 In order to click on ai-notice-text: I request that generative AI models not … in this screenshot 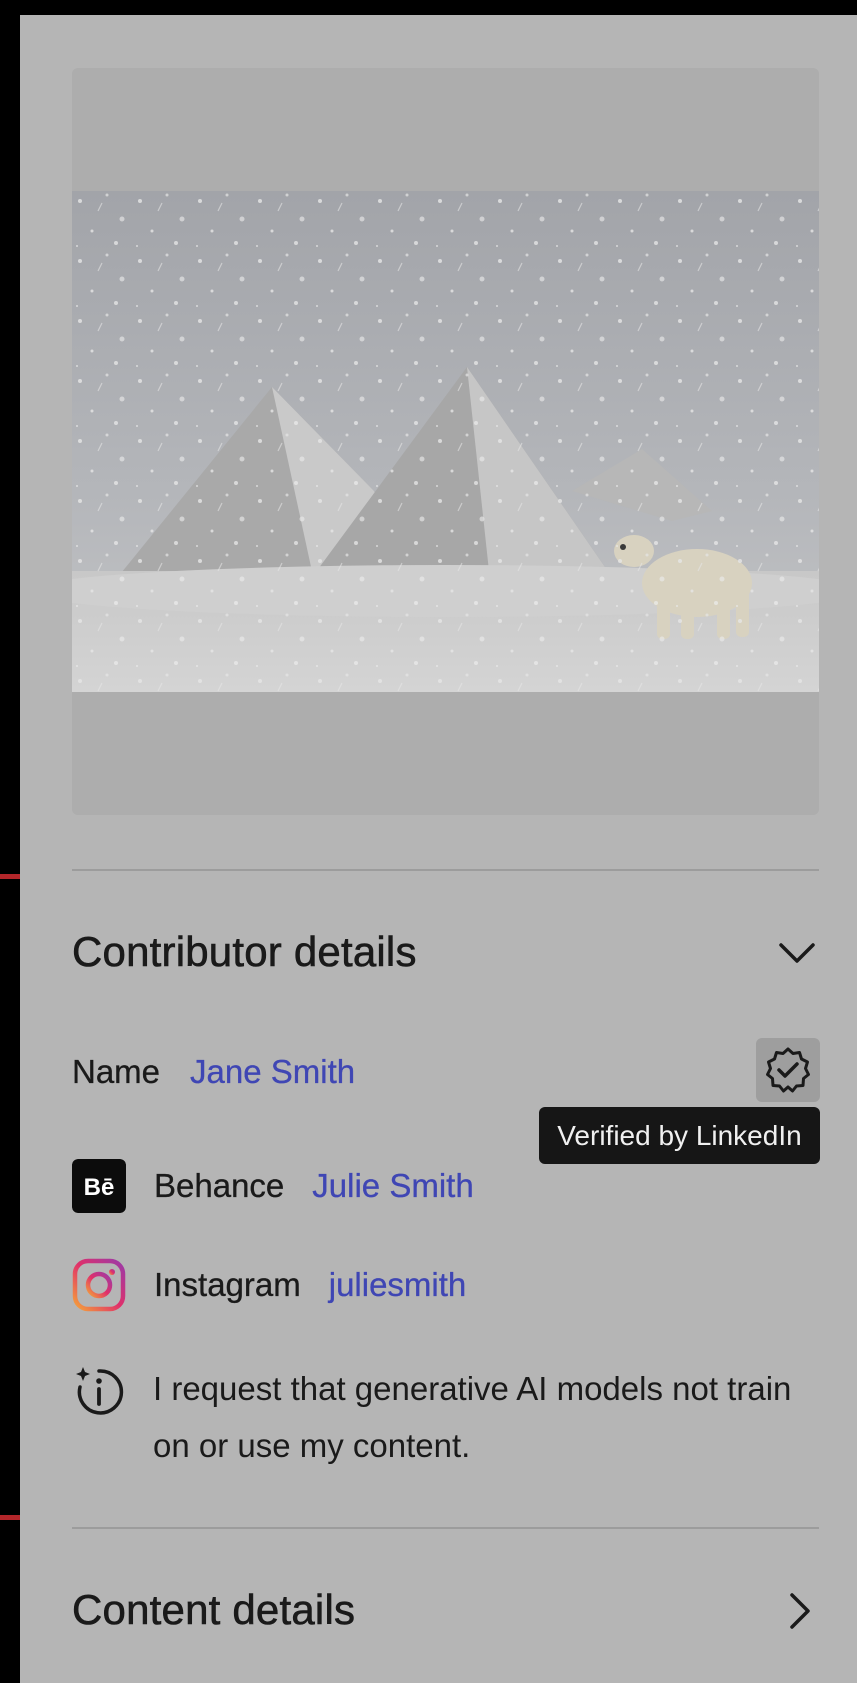, I will do `click(472, 1417)`.